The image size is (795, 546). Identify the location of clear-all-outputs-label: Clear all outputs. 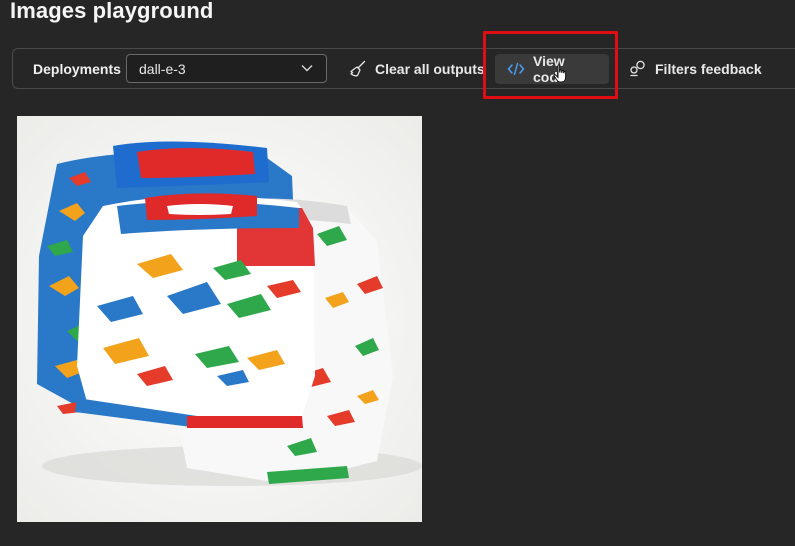
(430, 69).